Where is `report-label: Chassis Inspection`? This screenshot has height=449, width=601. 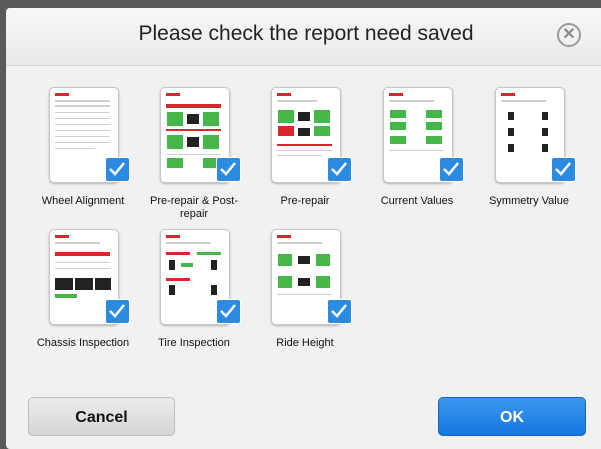 report-label: Chassis Inspection is located at coordinates (83, 343).